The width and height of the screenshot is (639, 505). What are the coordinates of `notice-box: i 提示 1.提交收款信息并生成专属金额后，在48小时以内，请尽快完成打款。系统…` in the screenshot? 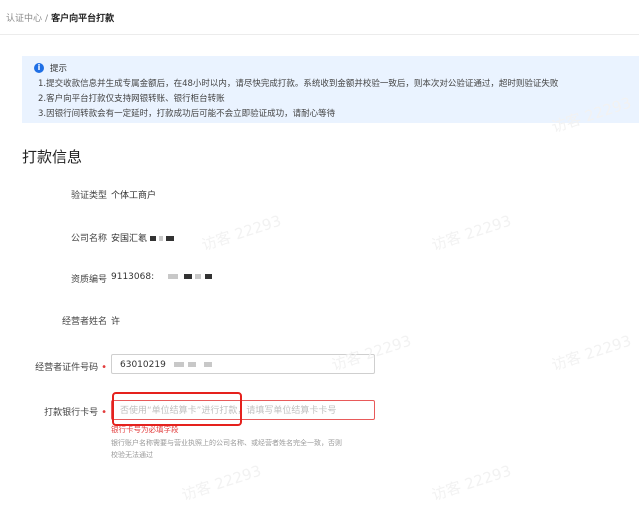 It's located at (330, 89).